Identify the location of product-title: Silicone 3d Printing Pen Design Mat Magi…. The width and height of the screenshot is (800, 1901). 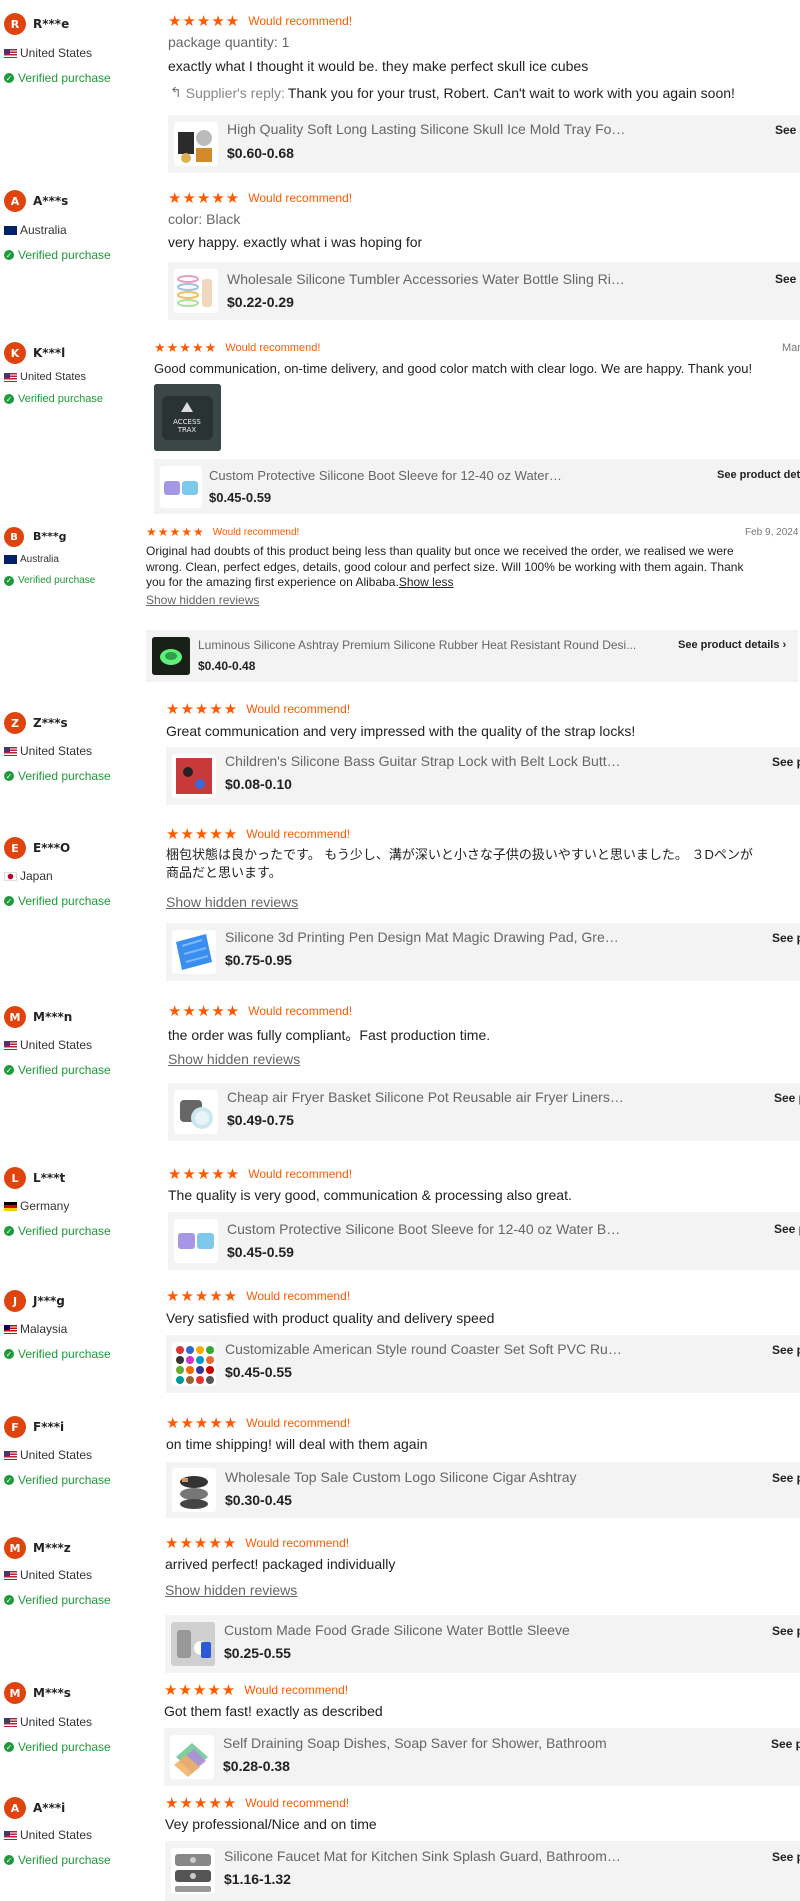
(425, 937).